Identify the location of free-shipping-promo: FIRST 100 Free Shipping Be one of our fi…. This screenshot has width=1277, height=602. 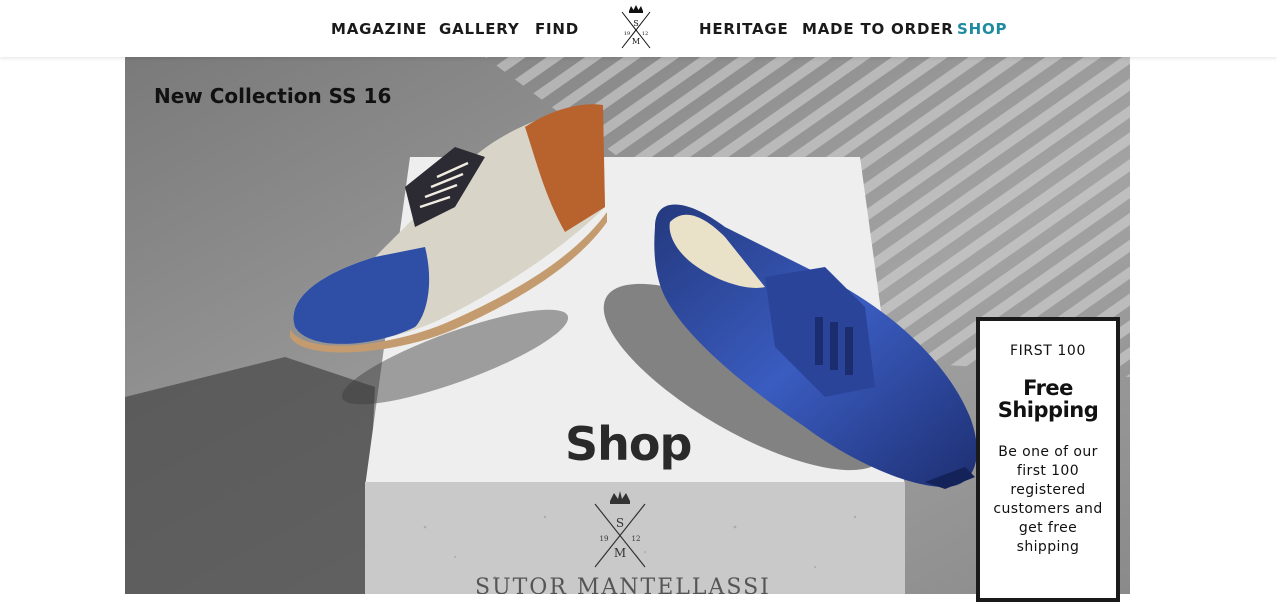
(1048, 459).